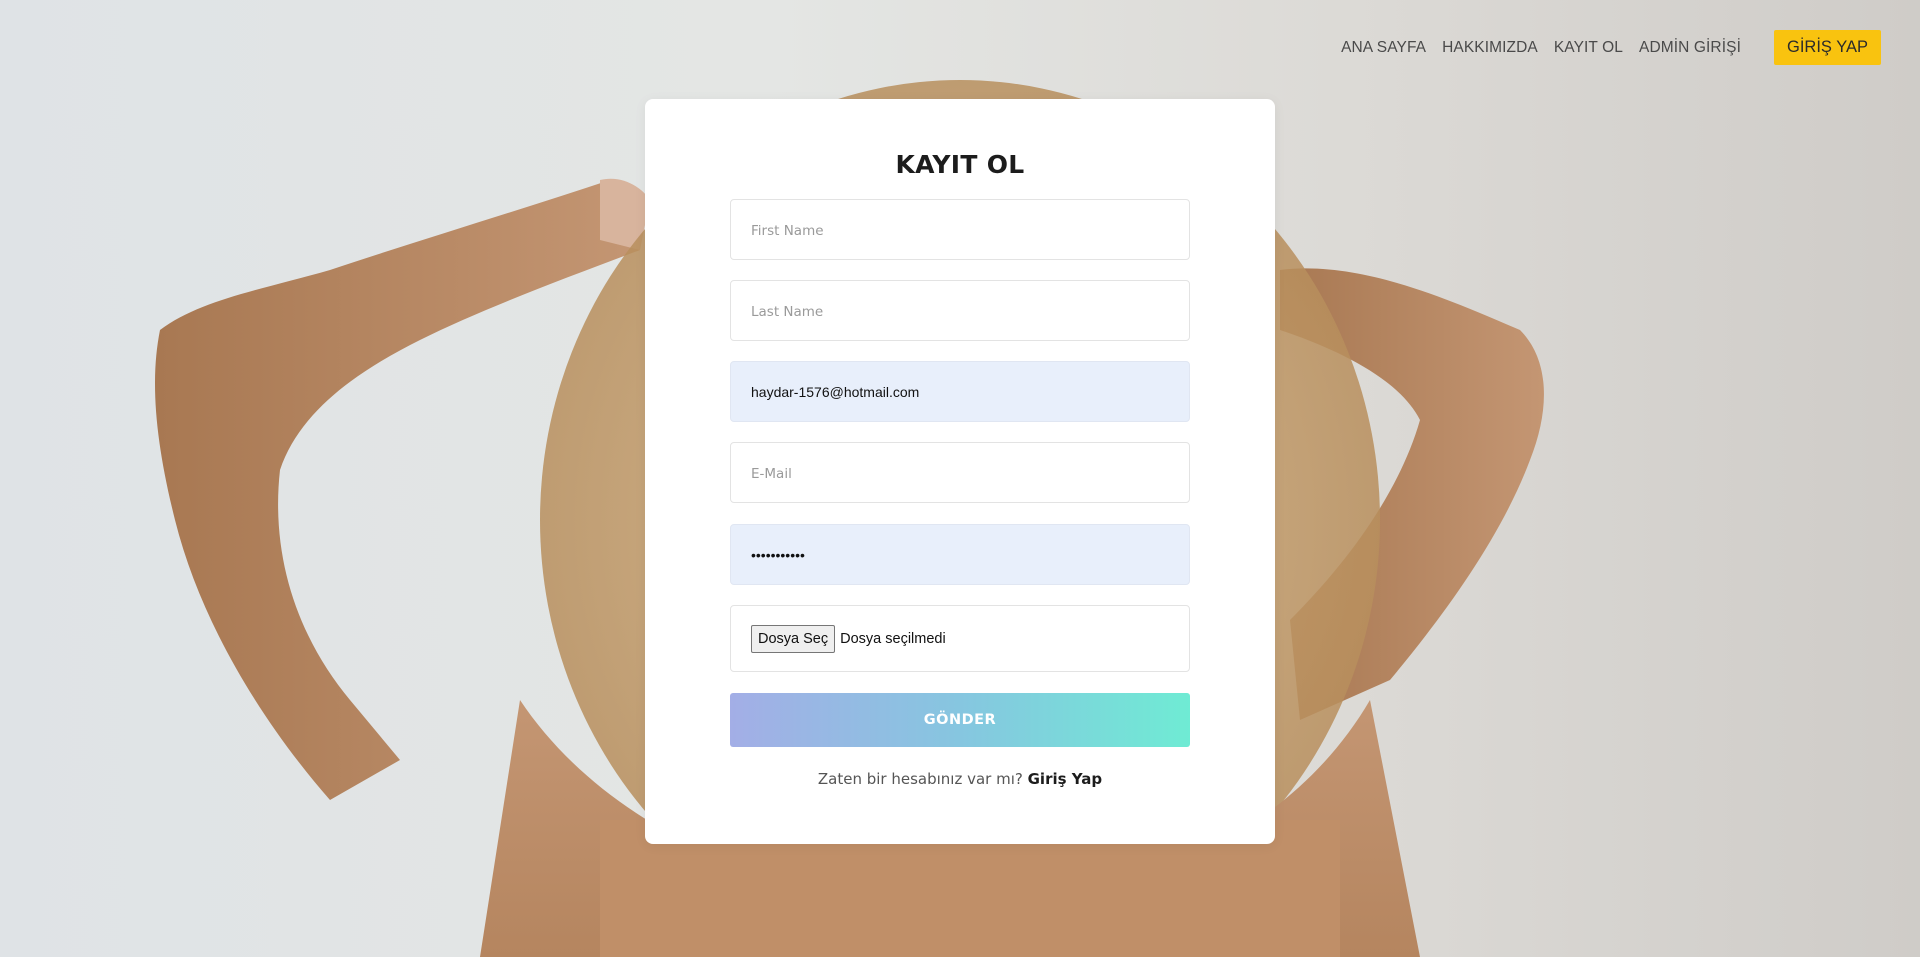 Image resolution: width=1920 pixels, height=957 pixels. What do you see at coordinates (1827, 47) in the screenshot?
I see `nav-login-button: GİRİŞ YAP` at bounding box center [1827, 47].